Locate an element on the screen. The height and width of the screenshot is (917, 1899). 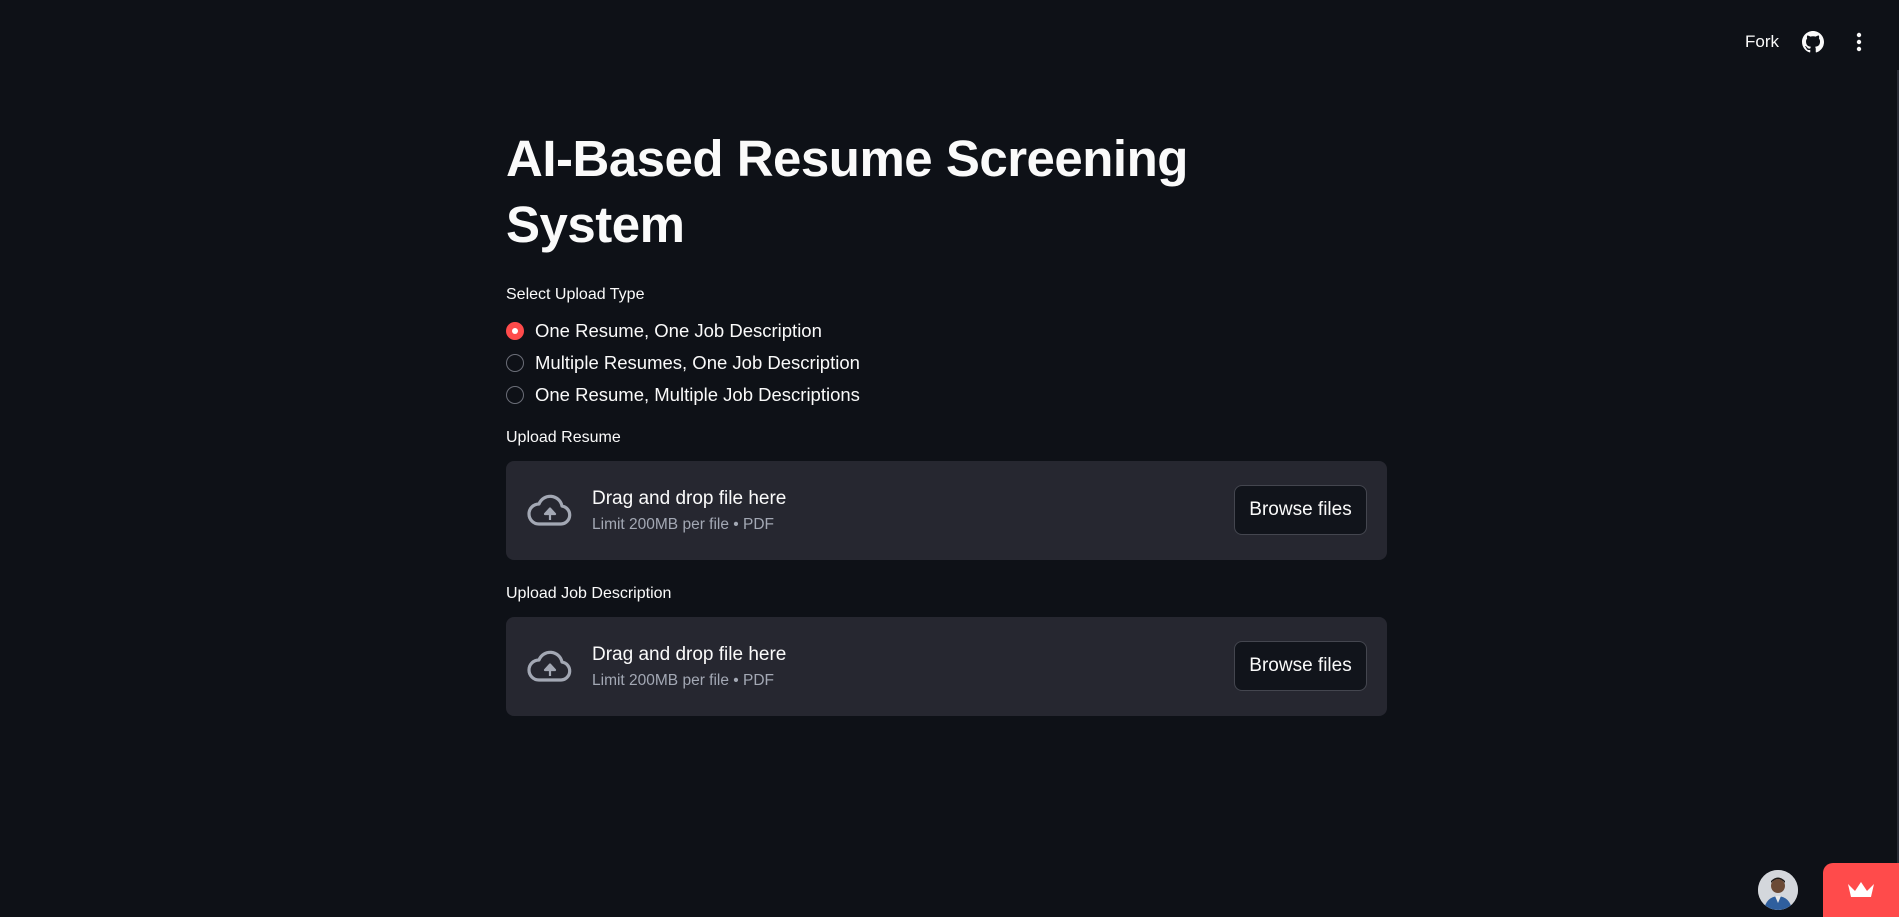
top-toolbar: Fork is located at coordinates (1808, 42).